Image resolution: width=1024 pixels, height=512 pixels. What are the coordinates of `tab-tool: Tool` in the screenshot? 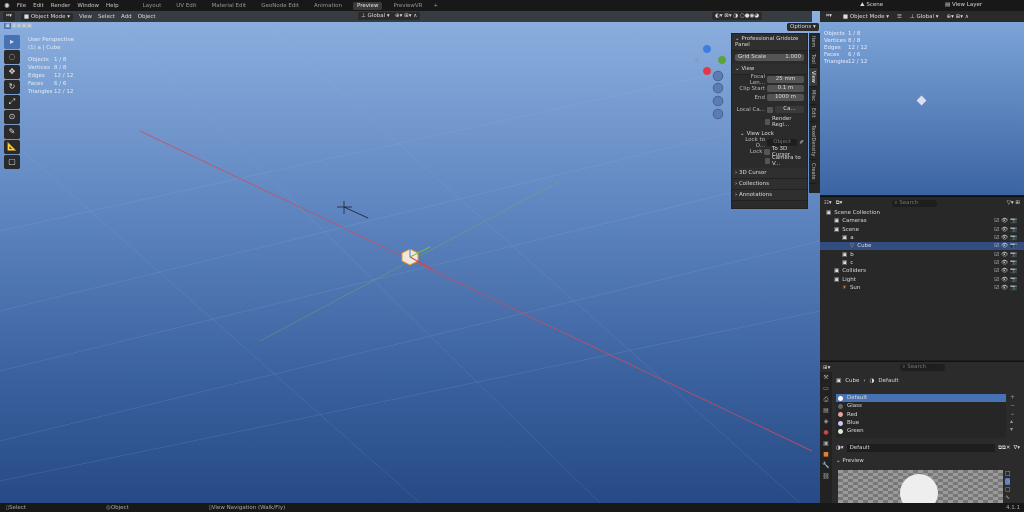 It's located at (813, 60).